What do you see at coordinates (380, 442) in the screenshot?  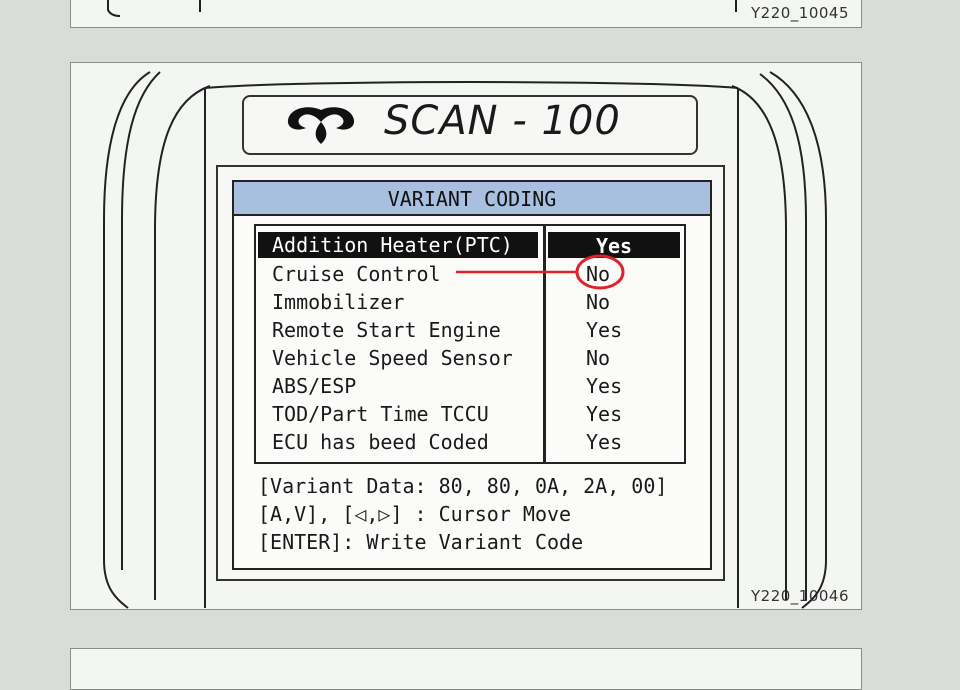 I see `row-name: ECU has beed Coded` at bounding box center [380, 442].